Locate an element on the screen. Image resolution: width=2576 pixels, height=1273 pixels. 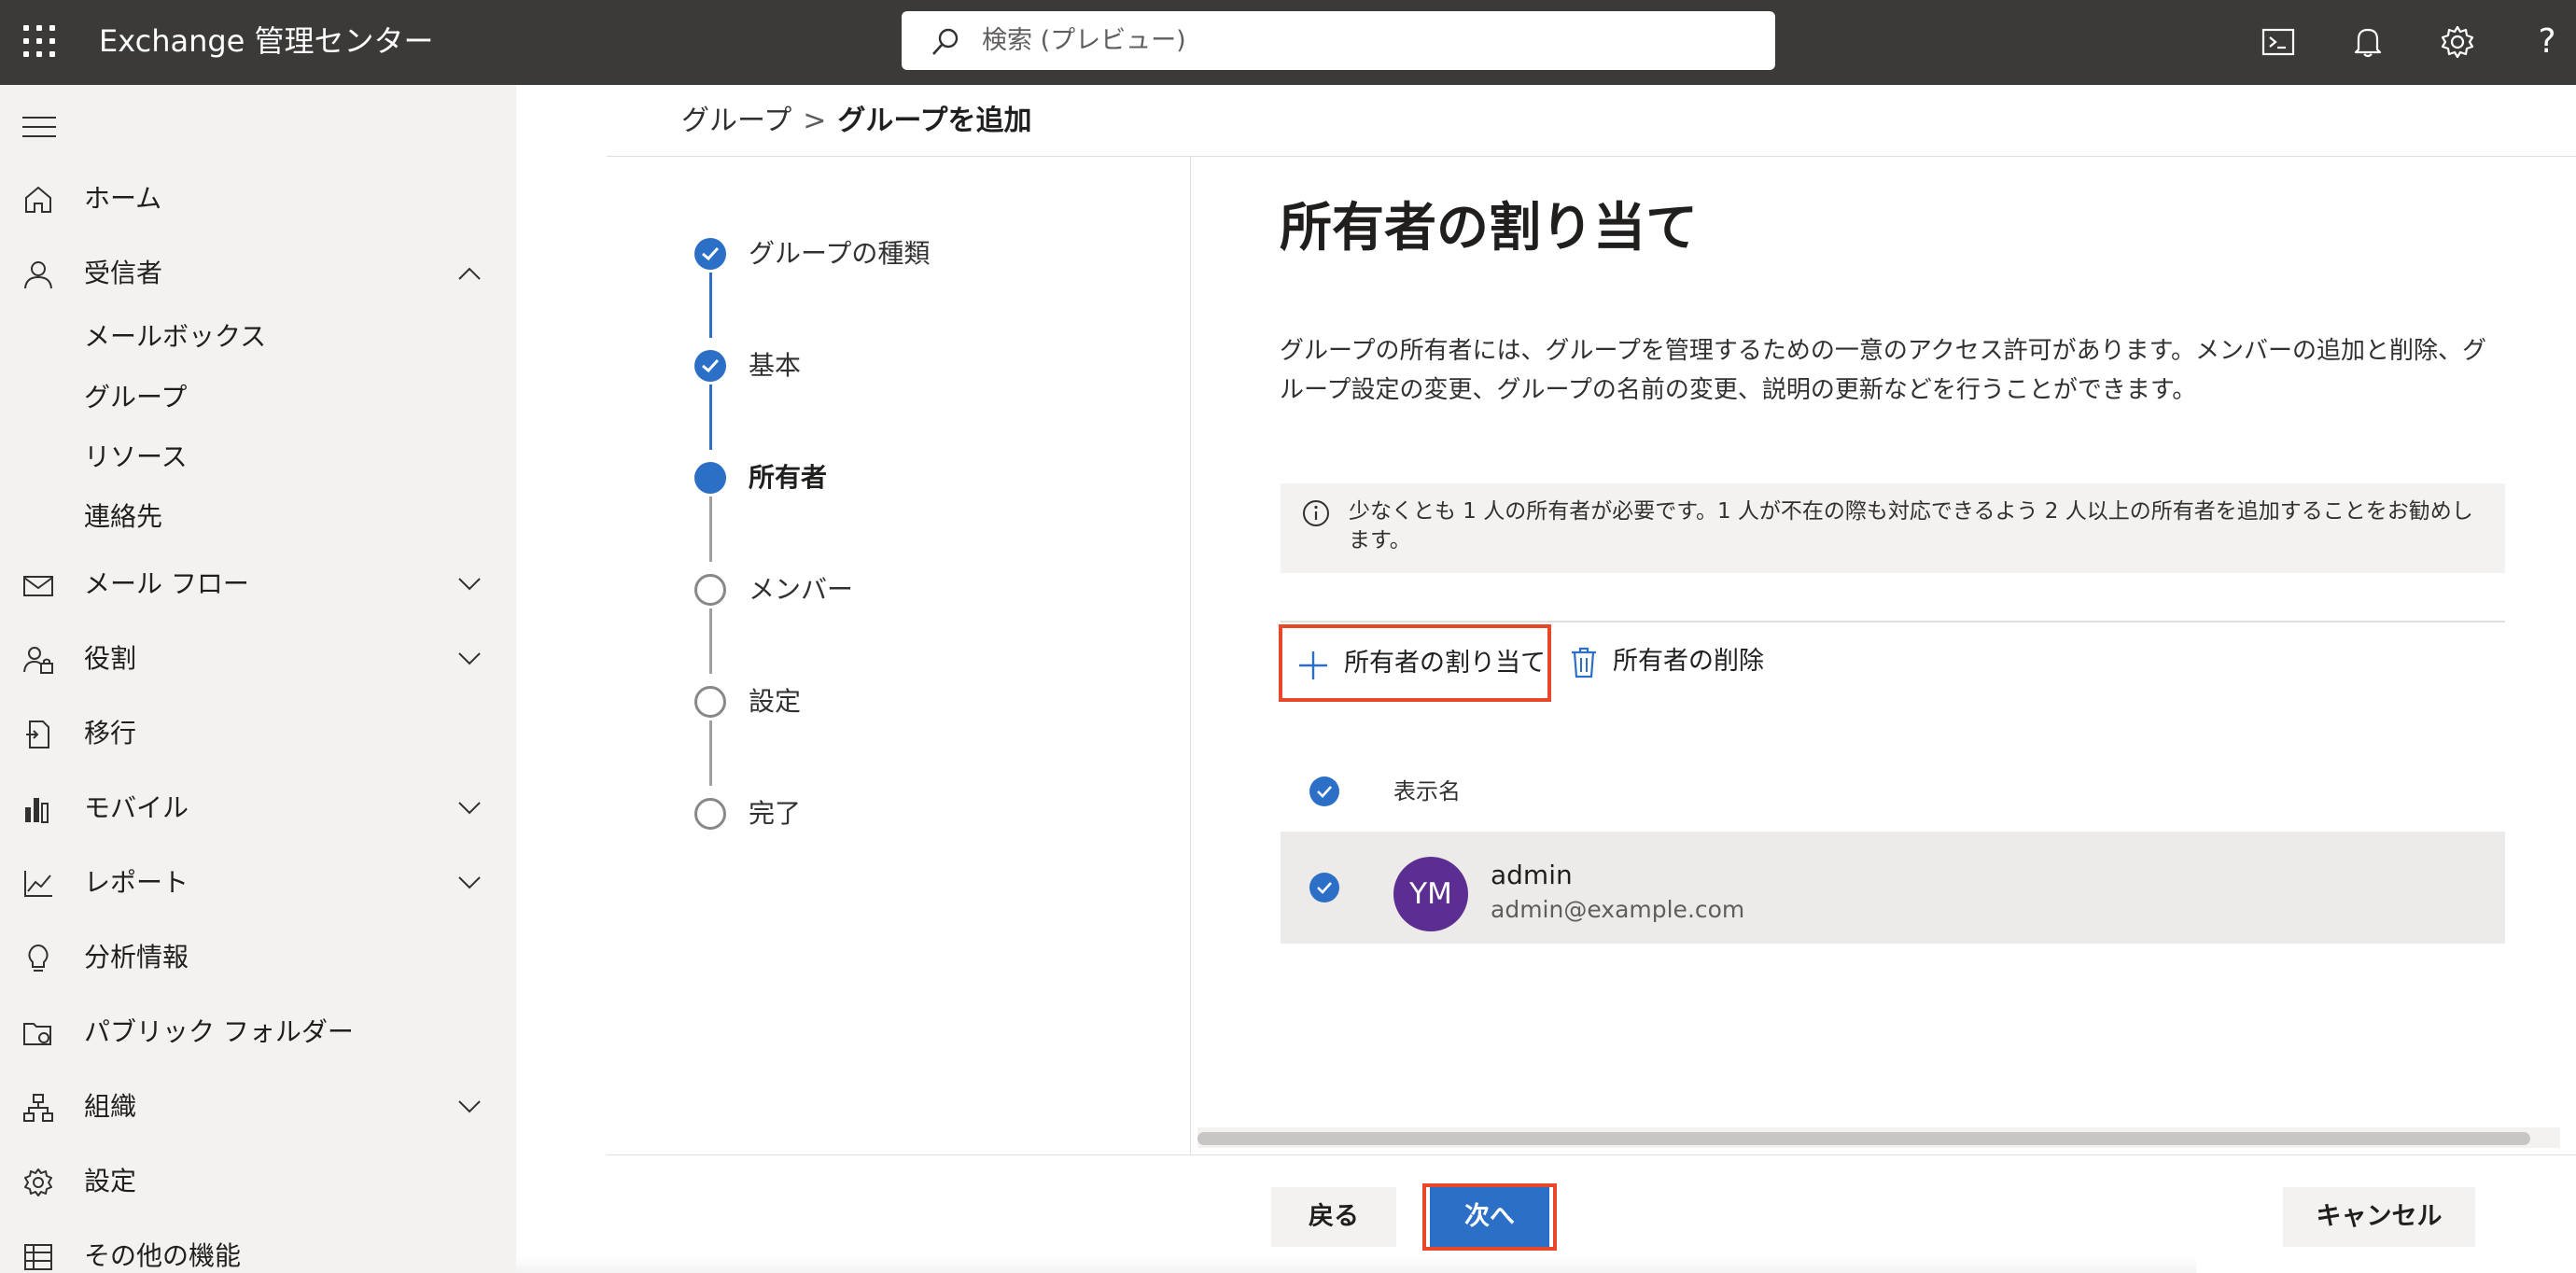
nav-item-label: ホーム is located at coordinates (123, 198).